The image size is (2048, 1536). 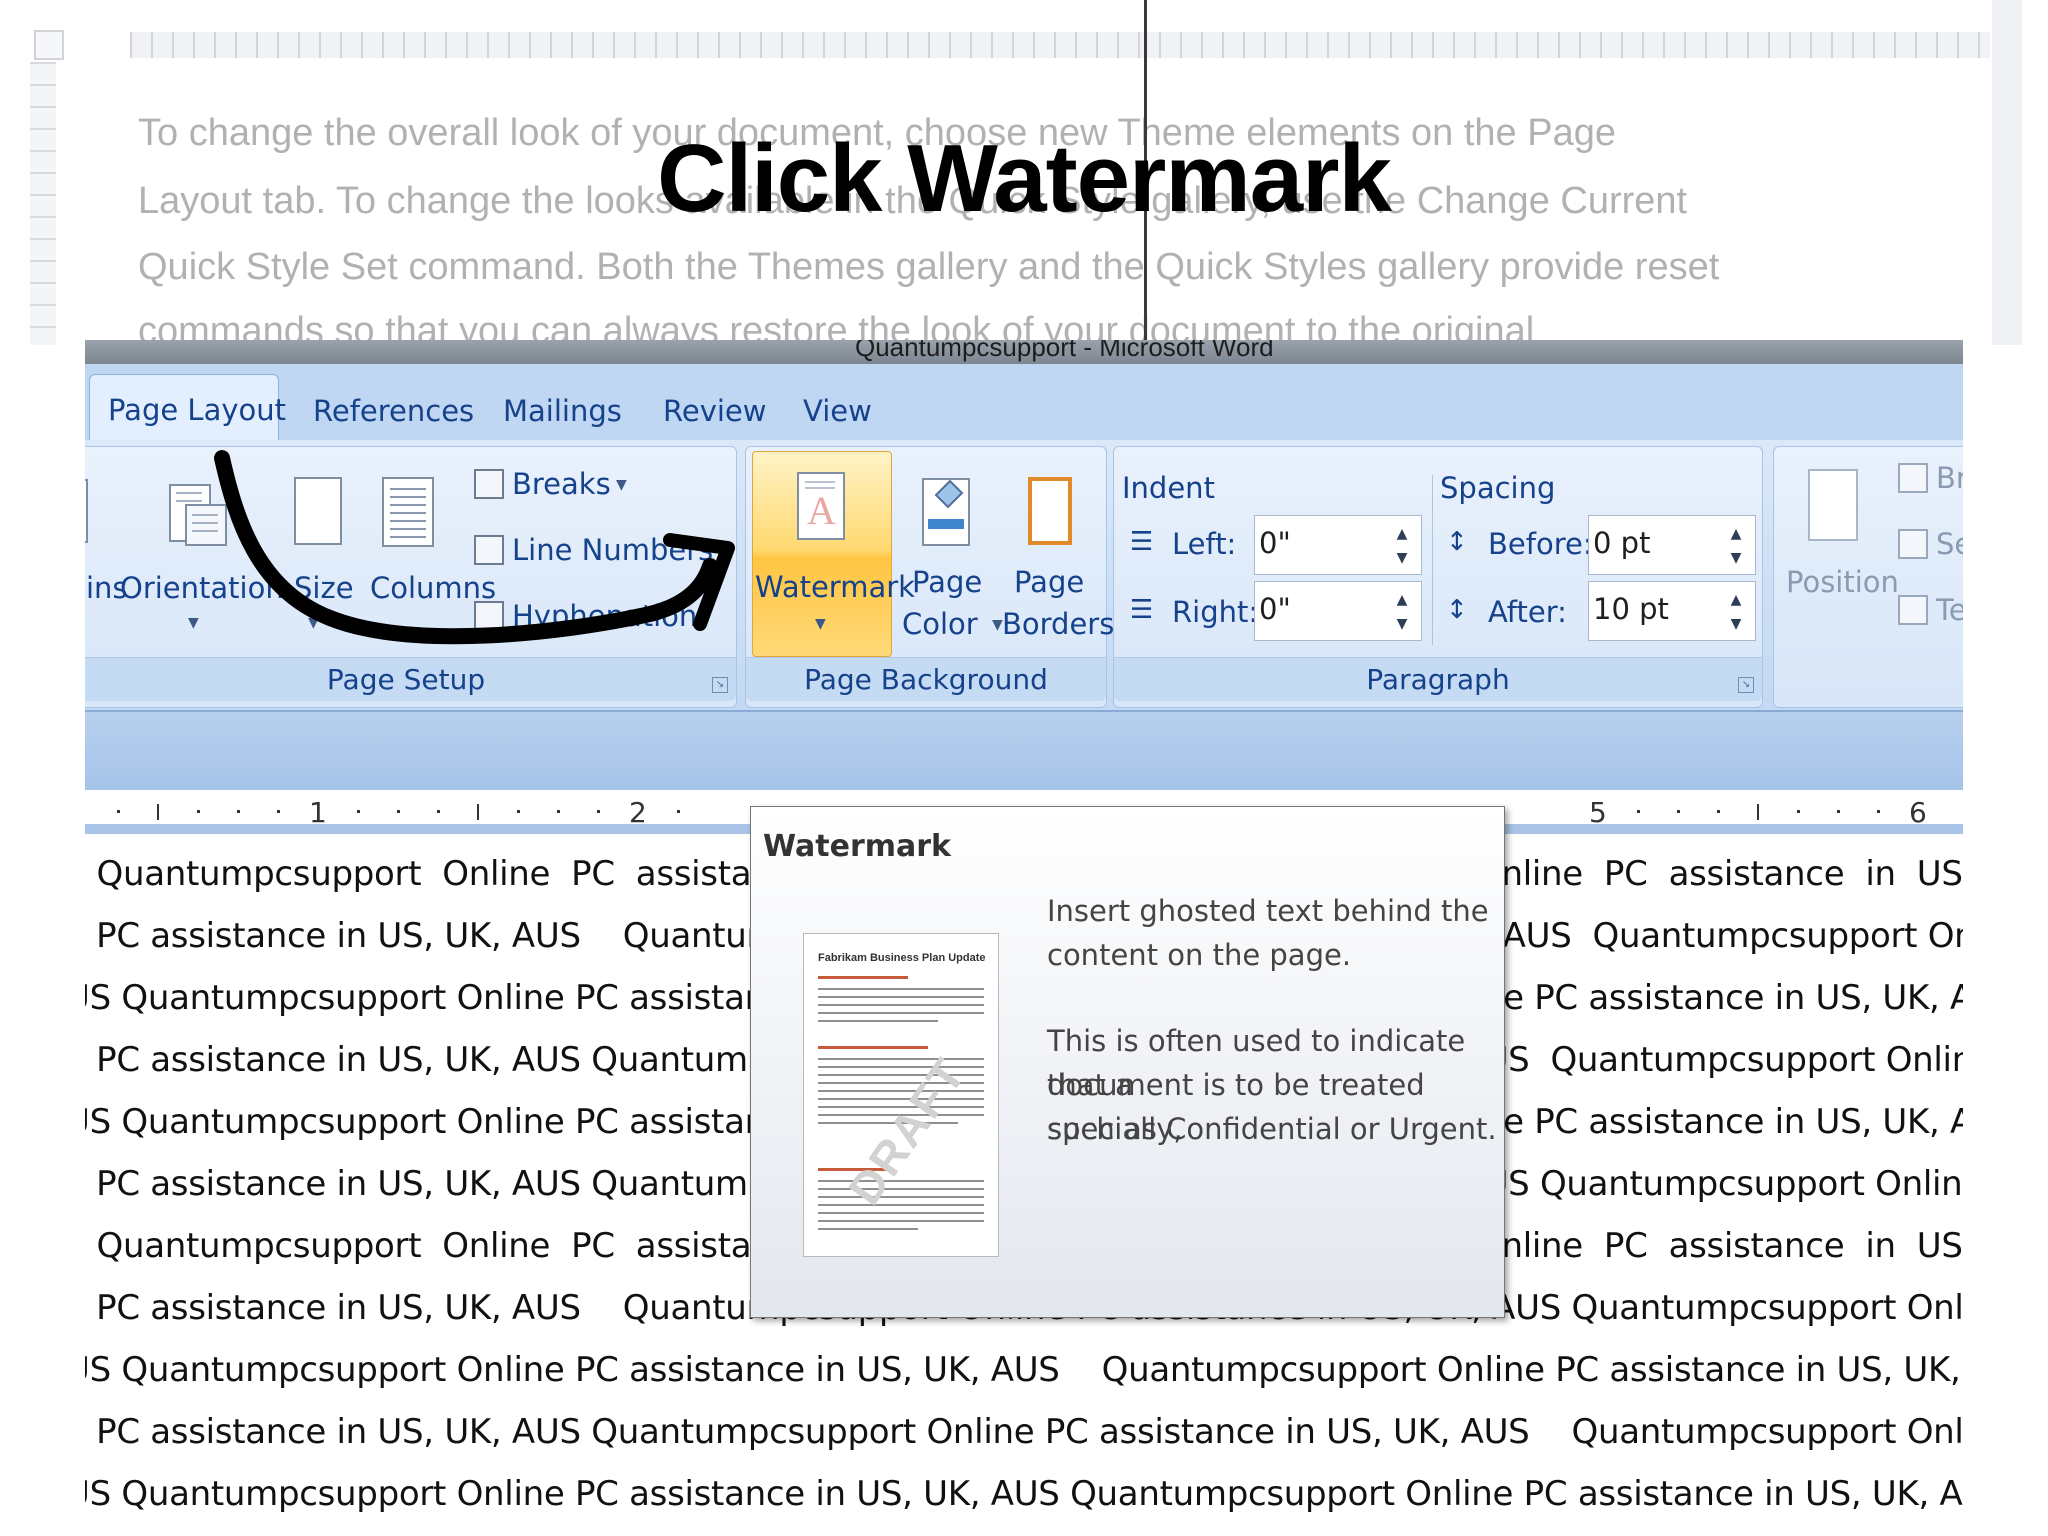 What do you see at coordinates (489, 550) in the screenshot?
I see `line-numbers-icon` at bounding box center [489, 550].